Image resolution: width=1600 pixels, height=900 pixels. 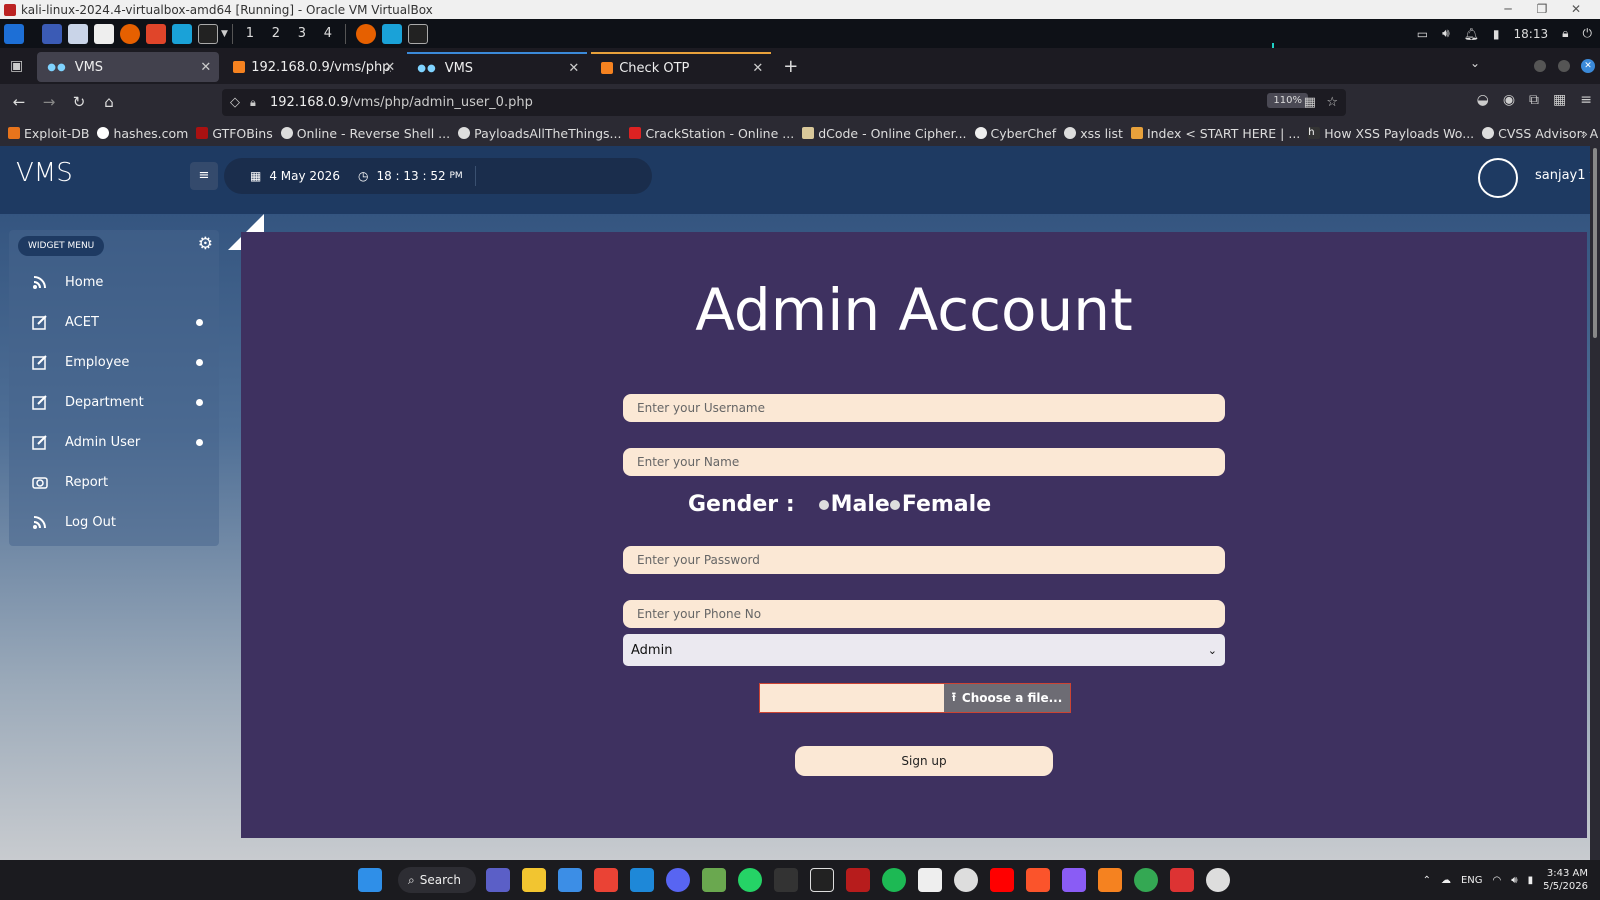 I want to click on home-icon: ⌂, so click(x=109, y=102).